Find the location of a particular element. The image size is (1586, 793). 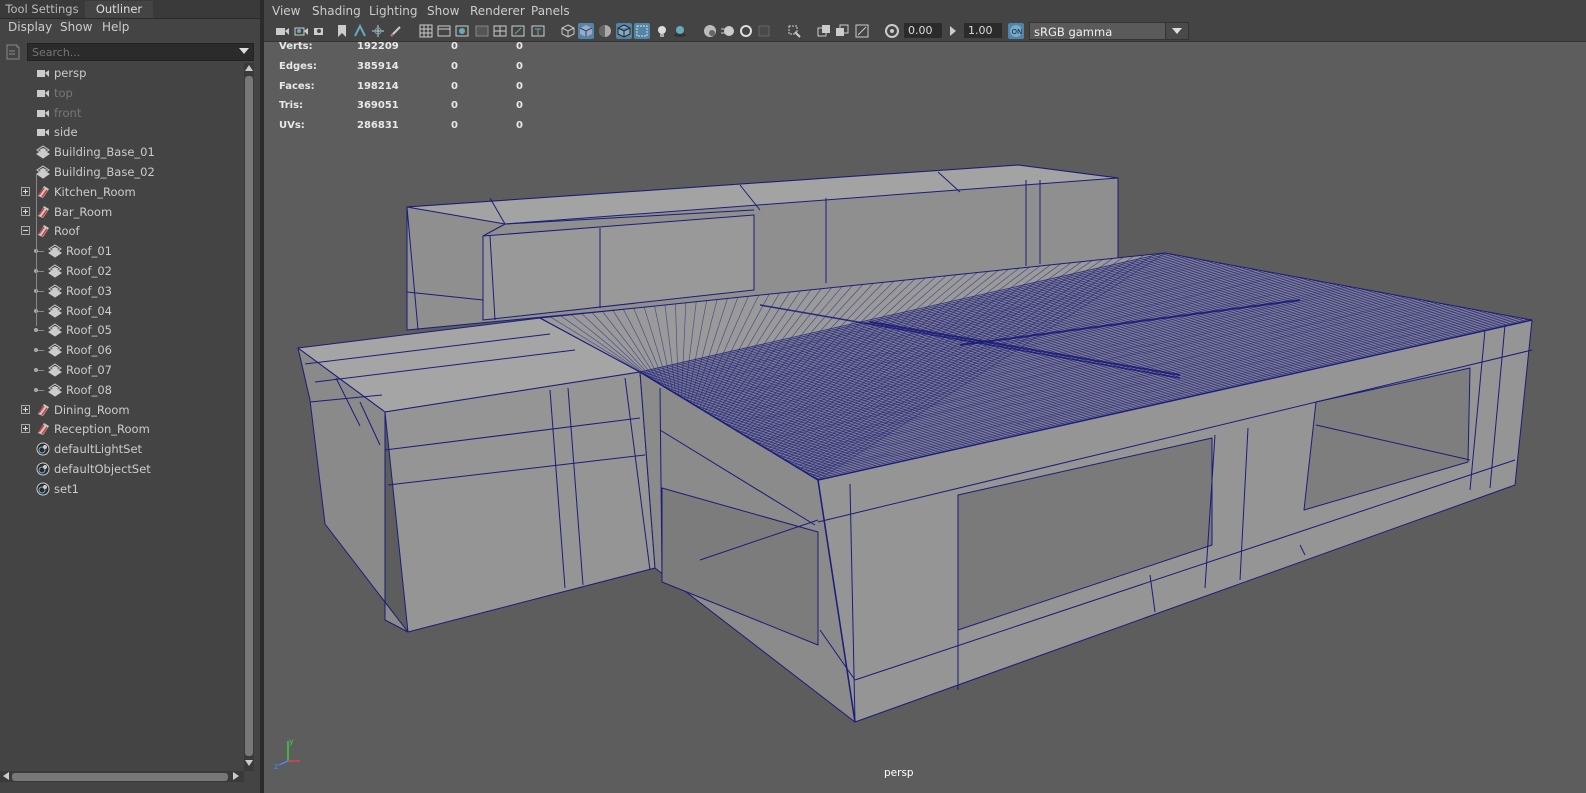

anti-aliasing-icon is located at coordinates (746, 31).